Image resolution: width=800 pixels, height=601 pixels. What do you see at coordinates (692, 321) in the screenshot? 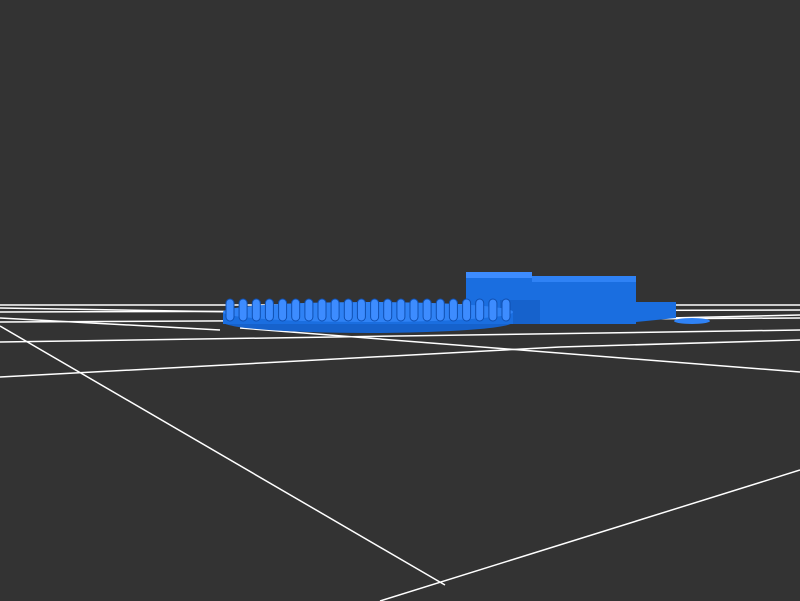
I see `side-tab-foot` at bounding box center [692, 321].